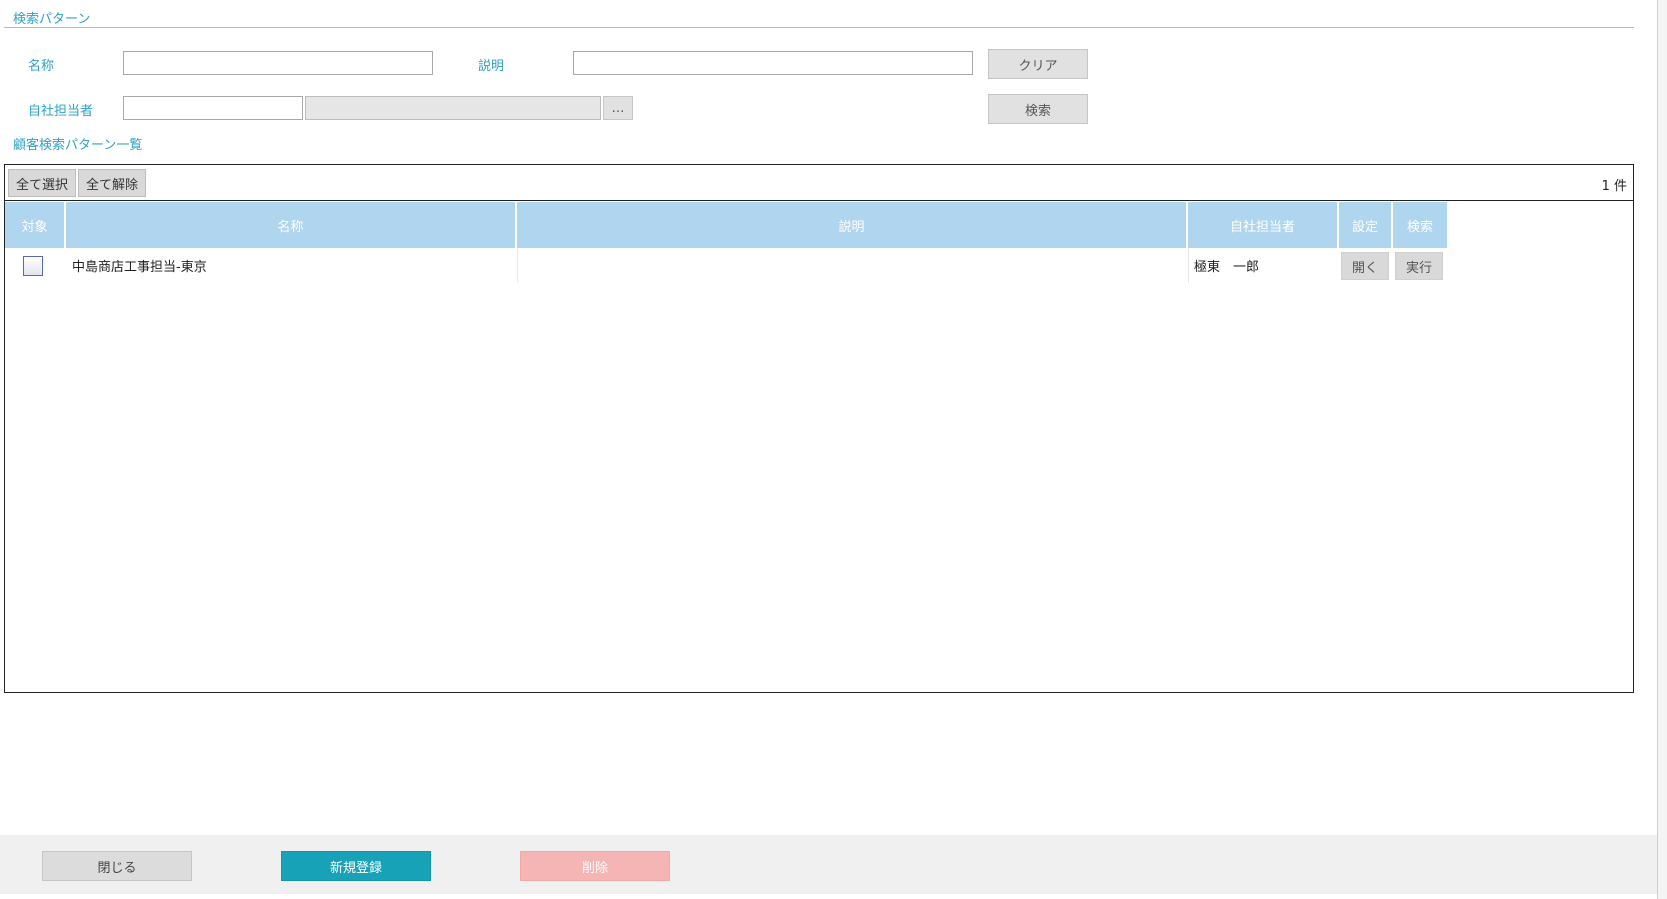 This screenshot has height=899, width=1667. What do you see at coordinates (117, 866) in the screenshot?
I see `close-button: 閉じる` at bounding box center [117, 866].